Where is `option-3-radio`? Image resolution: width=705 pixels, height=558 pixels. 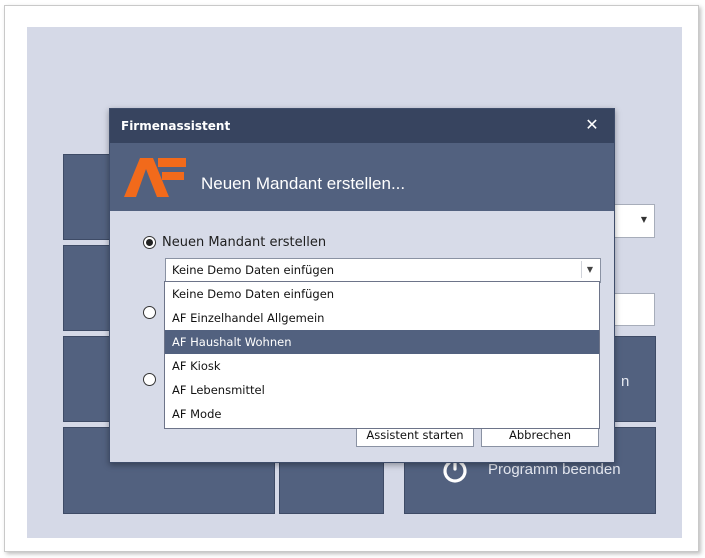 option-3-radio is located at coordinates (149, 379).